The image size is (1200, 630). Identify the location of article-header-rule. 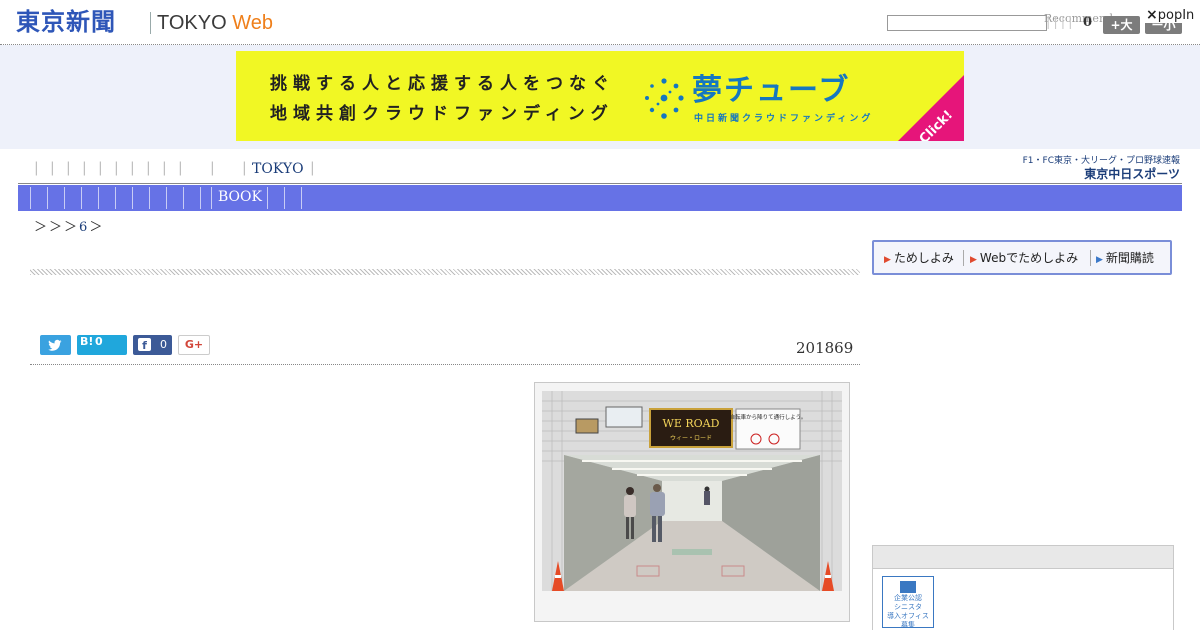
(445, 364).